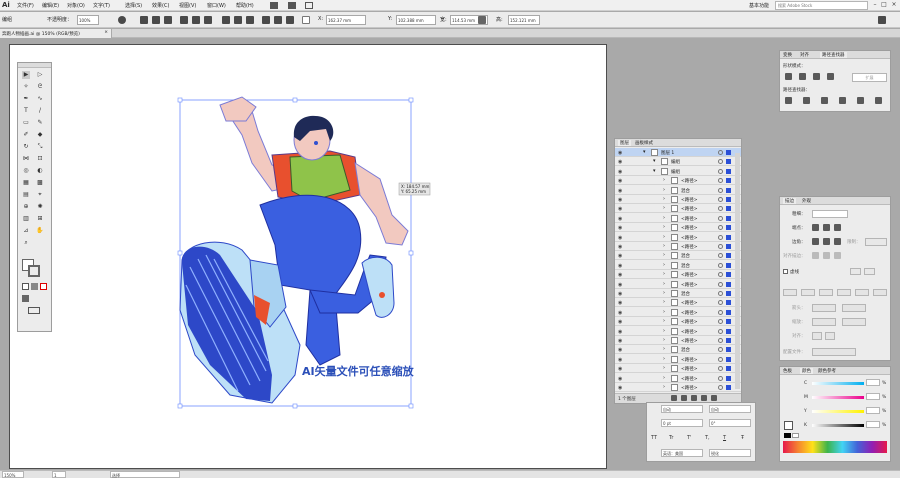  Describe the element at coordinates (26, 159) in the screenshot. I see `width-tool-icon: ⋈` at that location.